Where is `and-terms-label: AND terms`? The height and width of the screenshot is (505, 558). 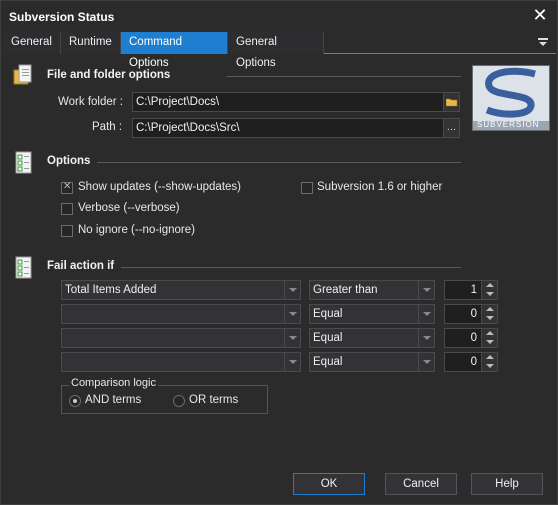 and-terms-label: AND terms is located at coordinates (113, 400).